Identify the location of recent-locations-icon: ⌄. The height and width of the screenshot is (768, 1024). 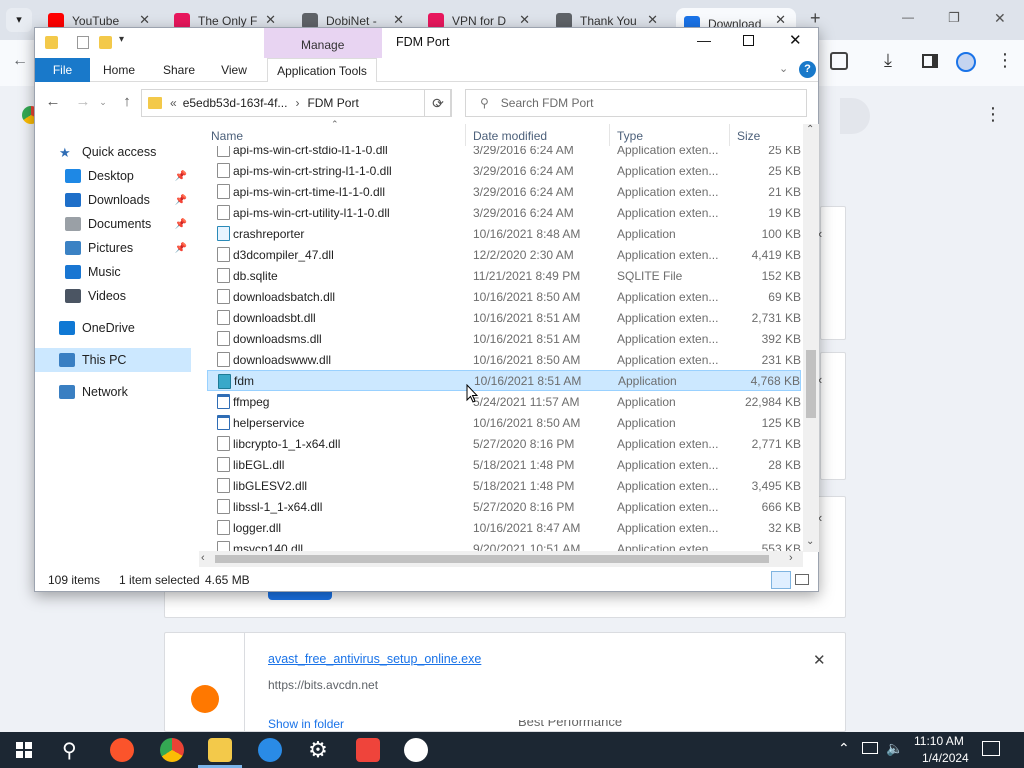
(103, 102).